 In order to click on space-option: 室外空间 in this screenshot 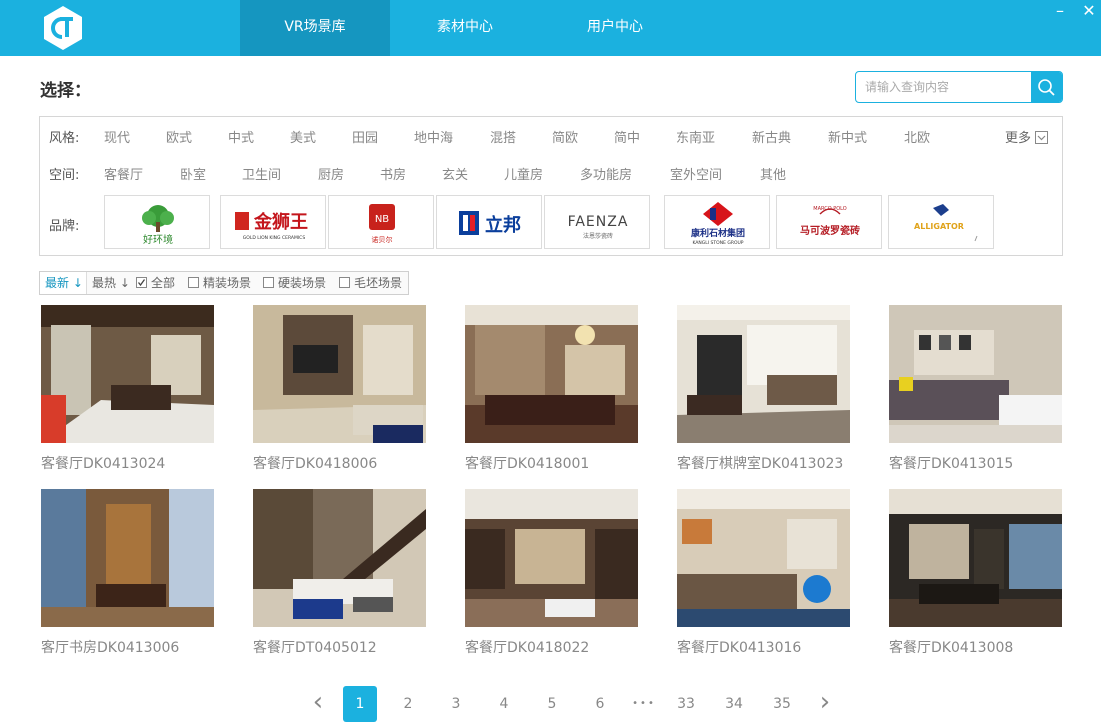, I will do `click(696, 173)`.